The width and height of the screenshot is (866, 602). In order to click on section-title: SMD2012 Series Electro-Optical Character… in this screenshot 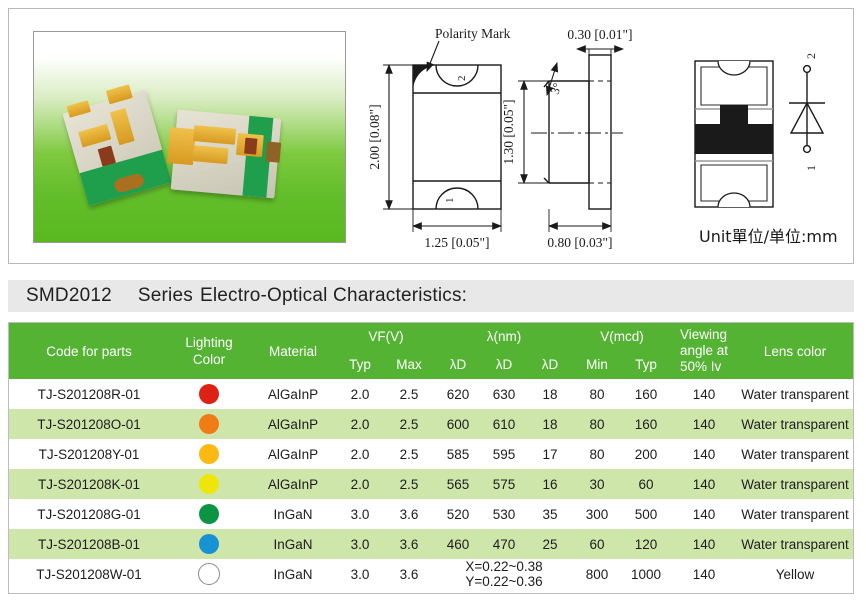, I will do `click(431, 296)`.